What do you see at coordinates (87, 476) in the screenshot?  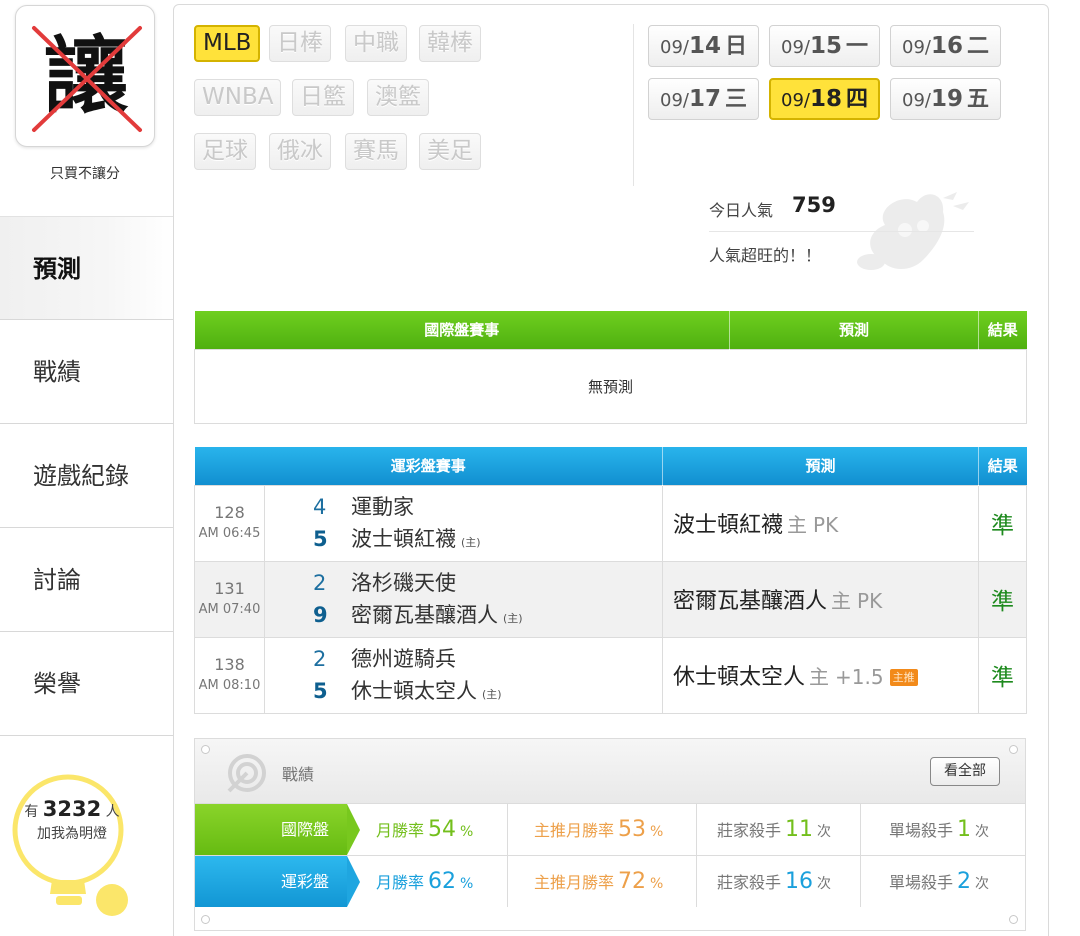 I see `nav-game-log: 遊戲紀錄` at bounding box center [87, 476].